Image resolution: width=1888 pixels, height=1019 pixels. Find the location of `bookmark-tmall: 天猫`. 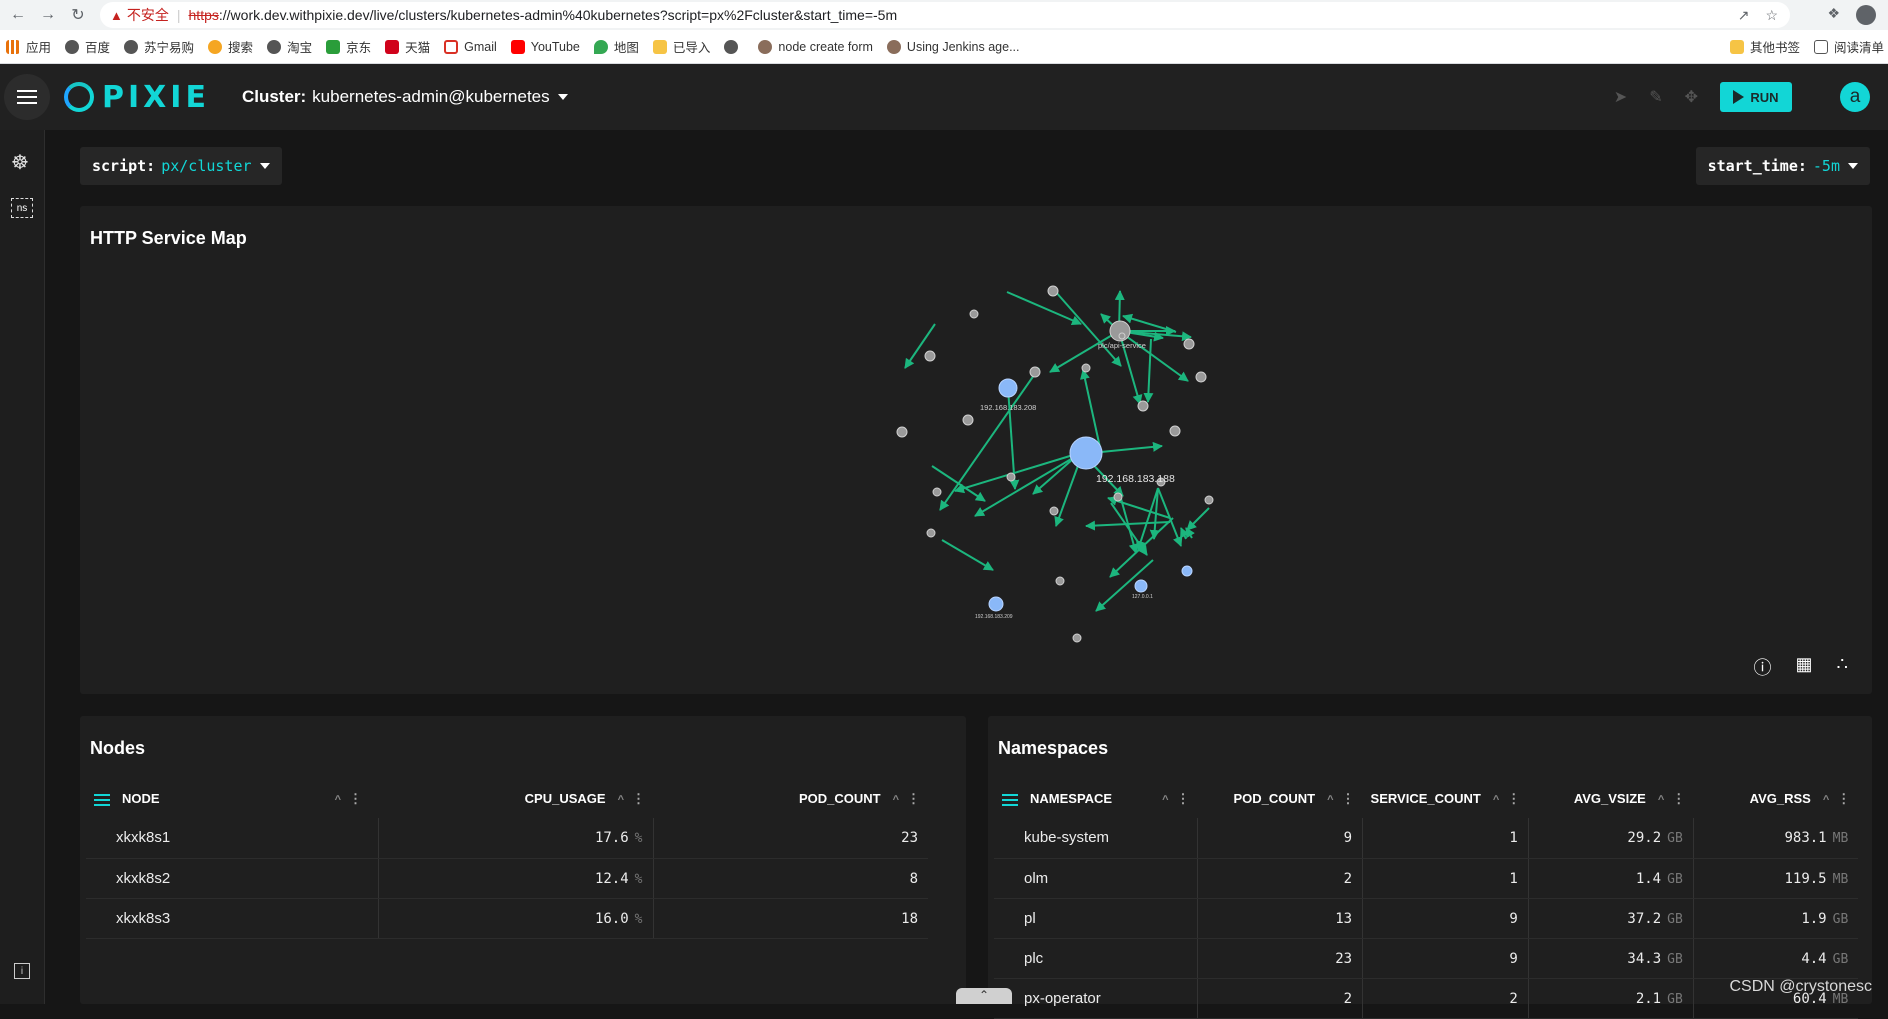

bookmark-tmall: 天猫 is located at coordinates (407, 46).